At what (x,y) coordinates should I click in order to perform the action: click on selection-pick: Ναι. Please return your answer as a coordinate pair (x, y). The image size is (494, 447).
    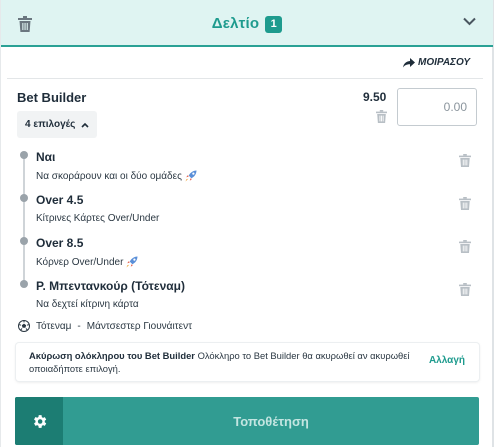
    Looking at the image, I should click on (46, 157).